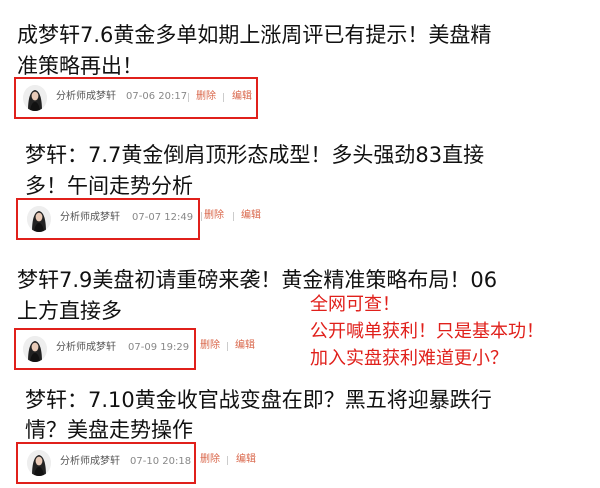 This screenshot has height=488, width=600. I want to click on post-title-line2: 多！午间走势分析, so click(109, 186).